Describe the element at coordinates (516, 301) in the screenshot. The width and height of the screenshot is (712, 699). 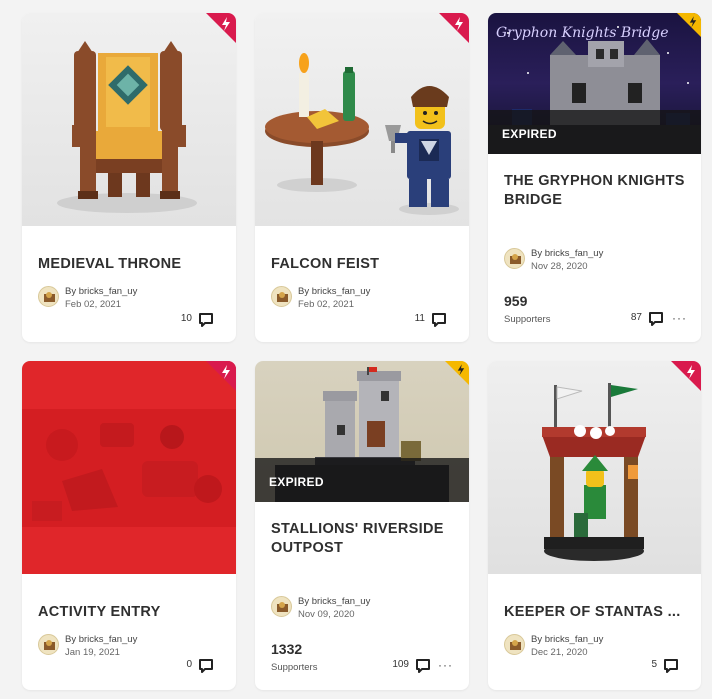
I see `supporter-count: 959` at that location.